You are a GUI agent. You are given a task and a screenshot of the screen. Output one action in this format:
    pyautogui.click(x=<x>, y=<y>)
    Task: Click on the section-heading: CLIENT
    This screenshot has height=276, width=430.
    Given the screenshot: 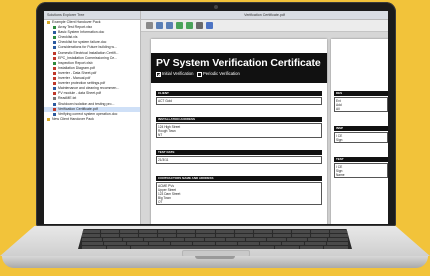 What is the action you would take?
    pyautogui.click(x=239, y=93)
    